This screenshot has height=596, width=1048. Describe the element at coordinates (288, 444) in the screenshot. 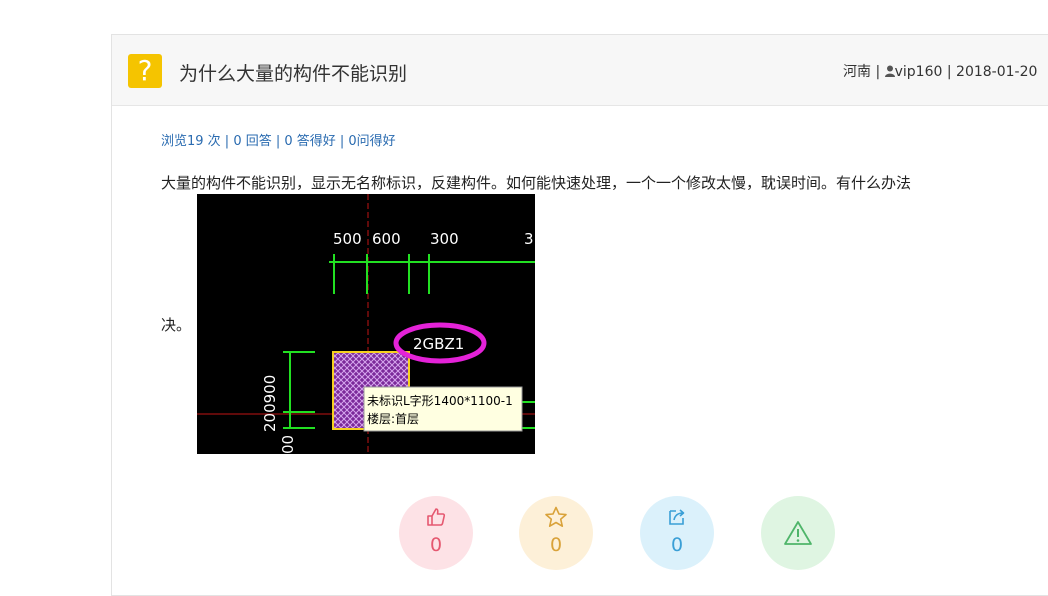

I see `vertical-dim-tail: 00` at that location.